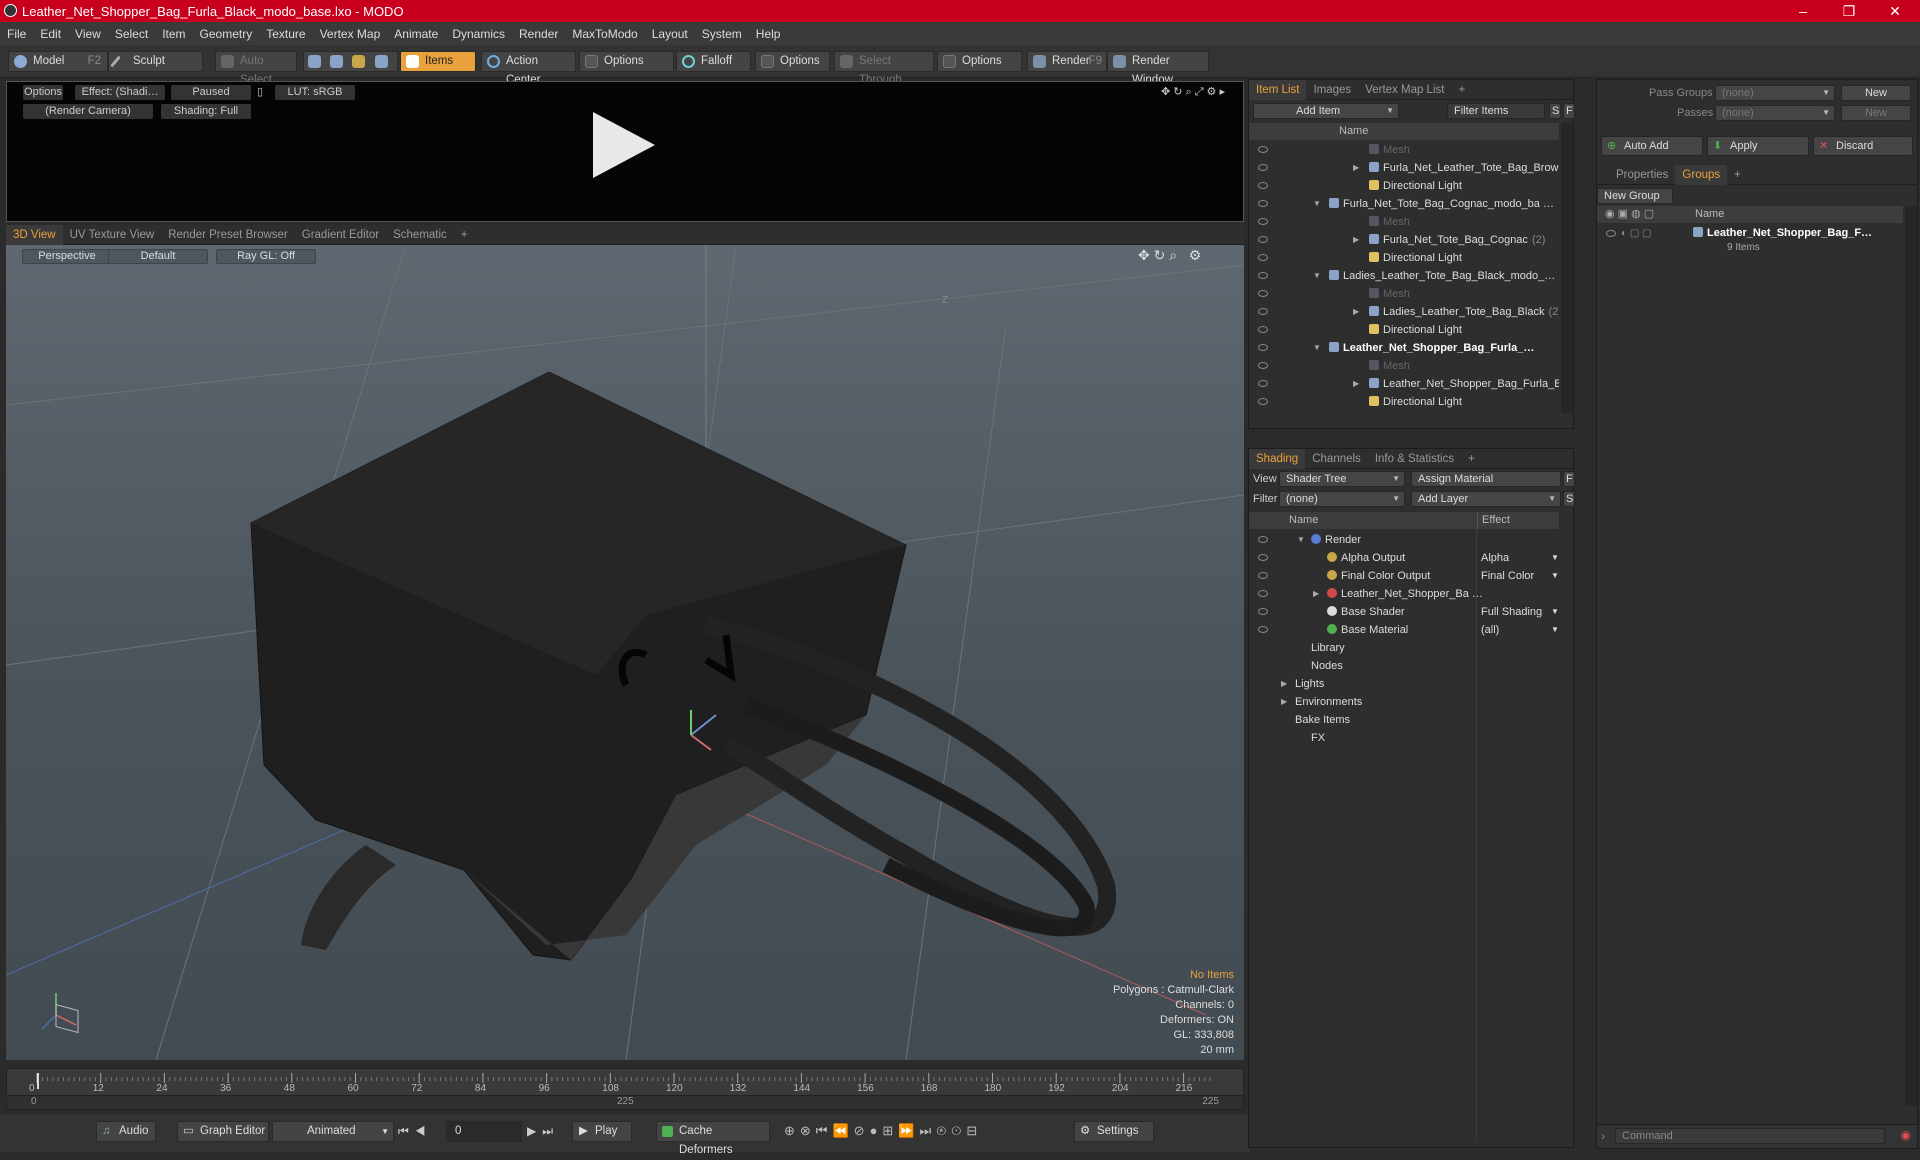  I want to click on menu-texture: Texture, so click(285, 34).